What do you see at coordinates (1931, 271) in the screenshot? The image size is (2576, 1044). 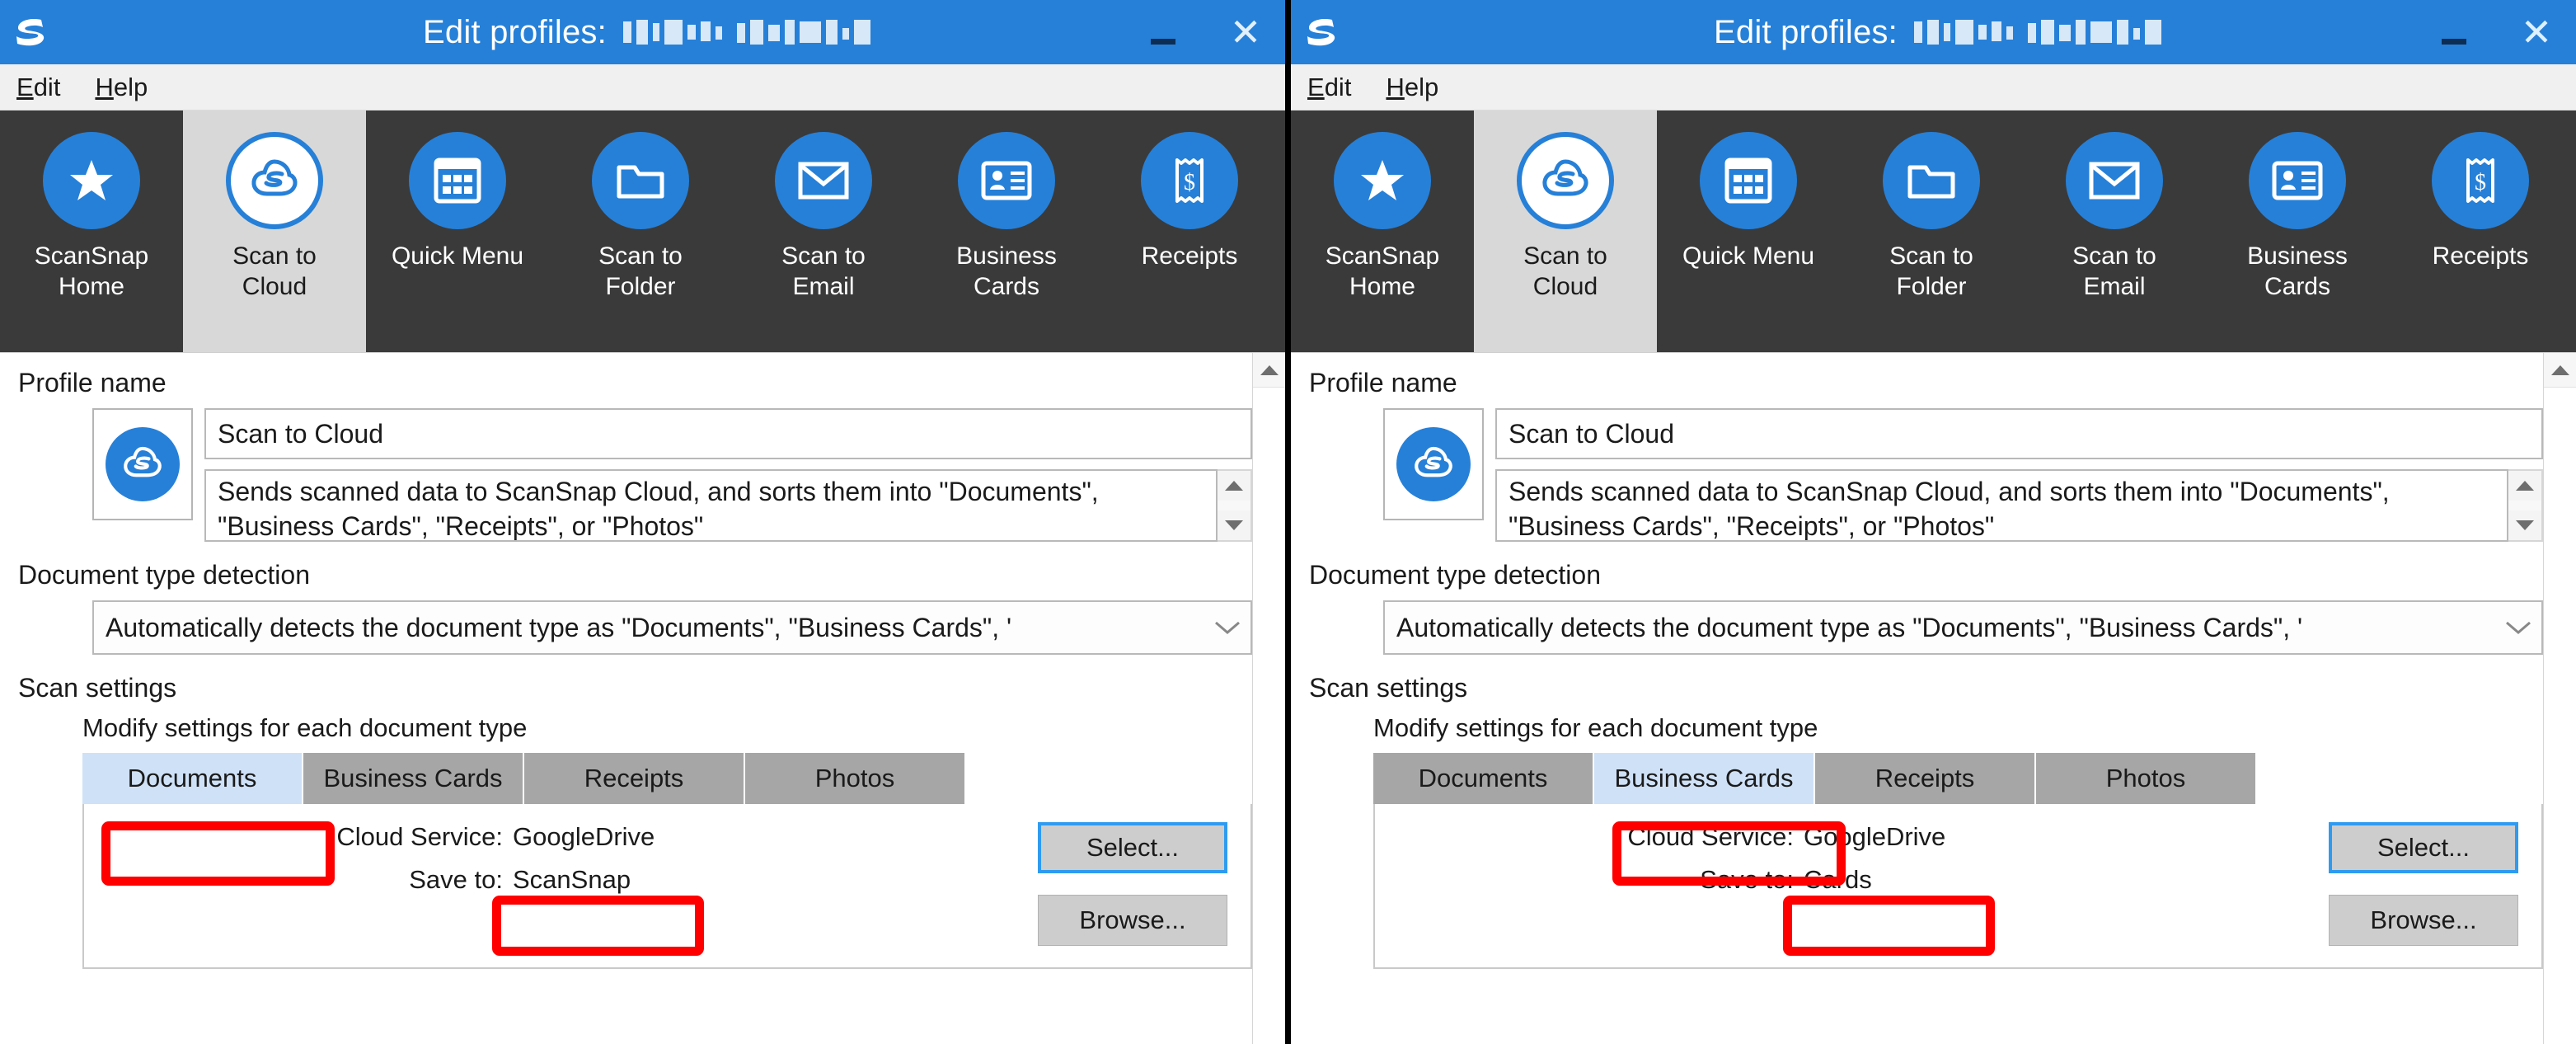 I see `toolbar-item-label: Scan to Folder` at bounding box center [1931, 271].